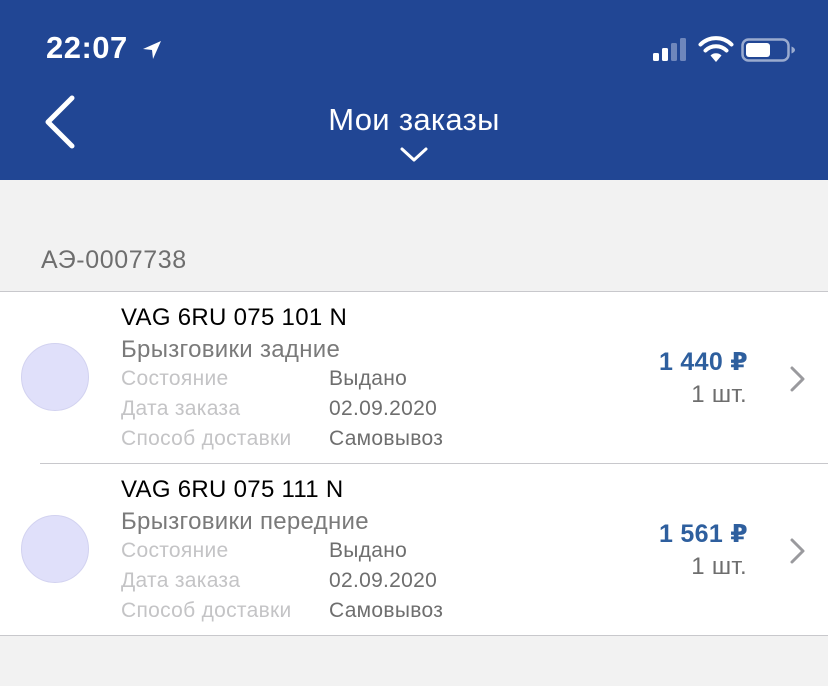  I want to click on chevron-down-icon, so click(414, 154).